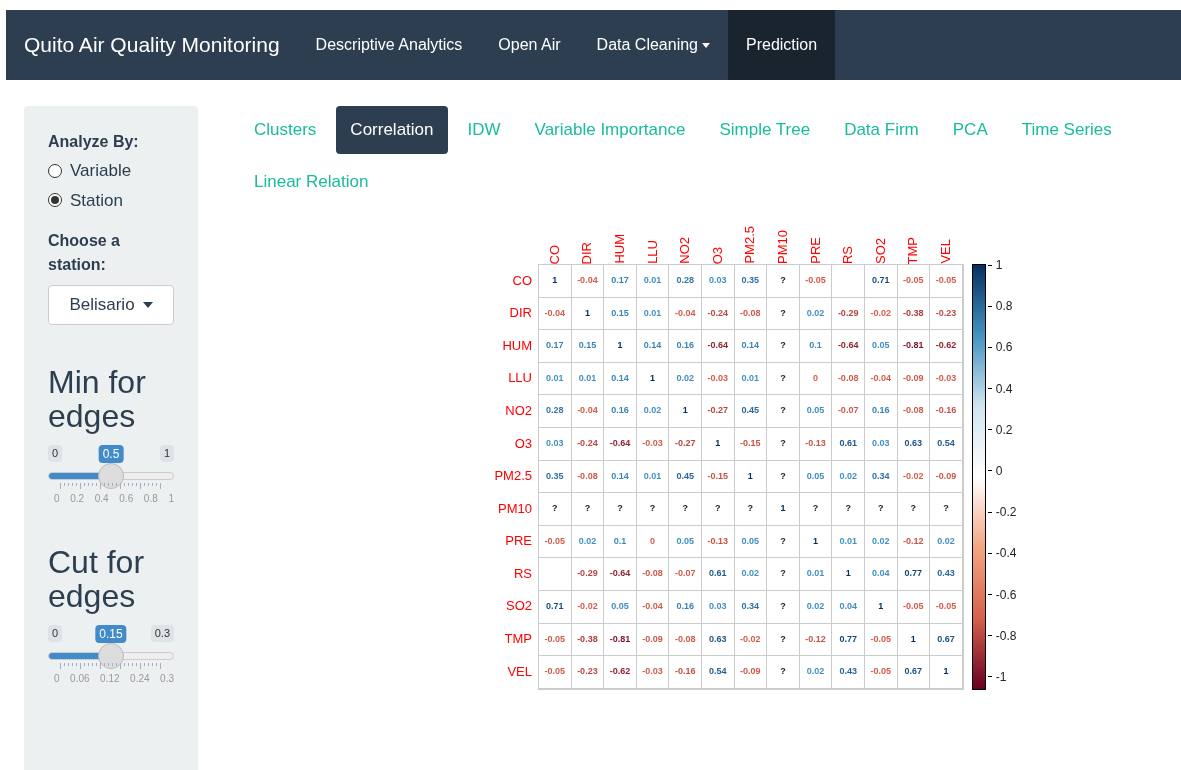  What do you see at coordinates (523, 443) in the screenshot?
I see `row-label: O3` at bounding box center [523, 443].